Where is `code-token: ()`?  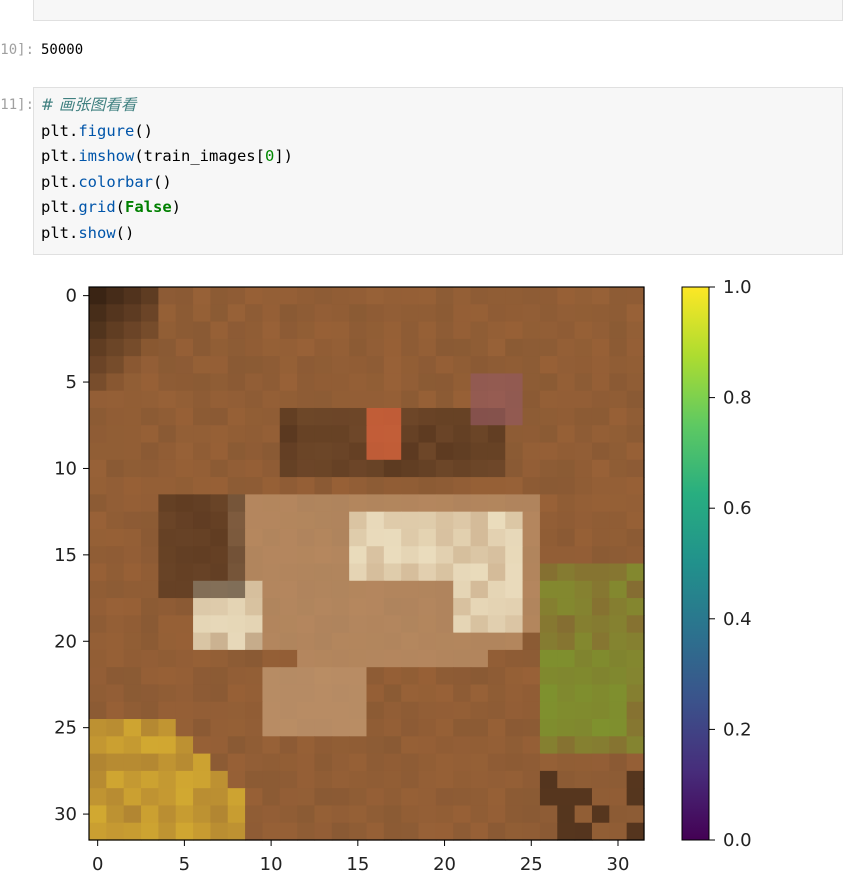 code-token: () is located at coordinates (125, 232).